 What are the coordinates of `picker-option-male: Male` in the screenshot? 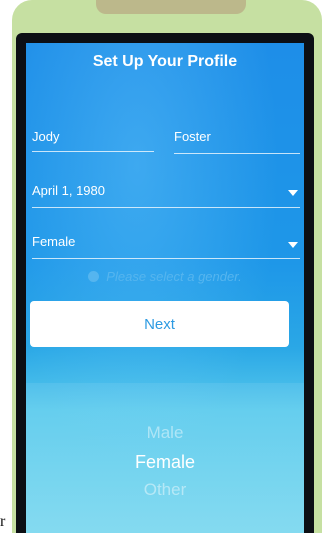 It's located at (165, 433).